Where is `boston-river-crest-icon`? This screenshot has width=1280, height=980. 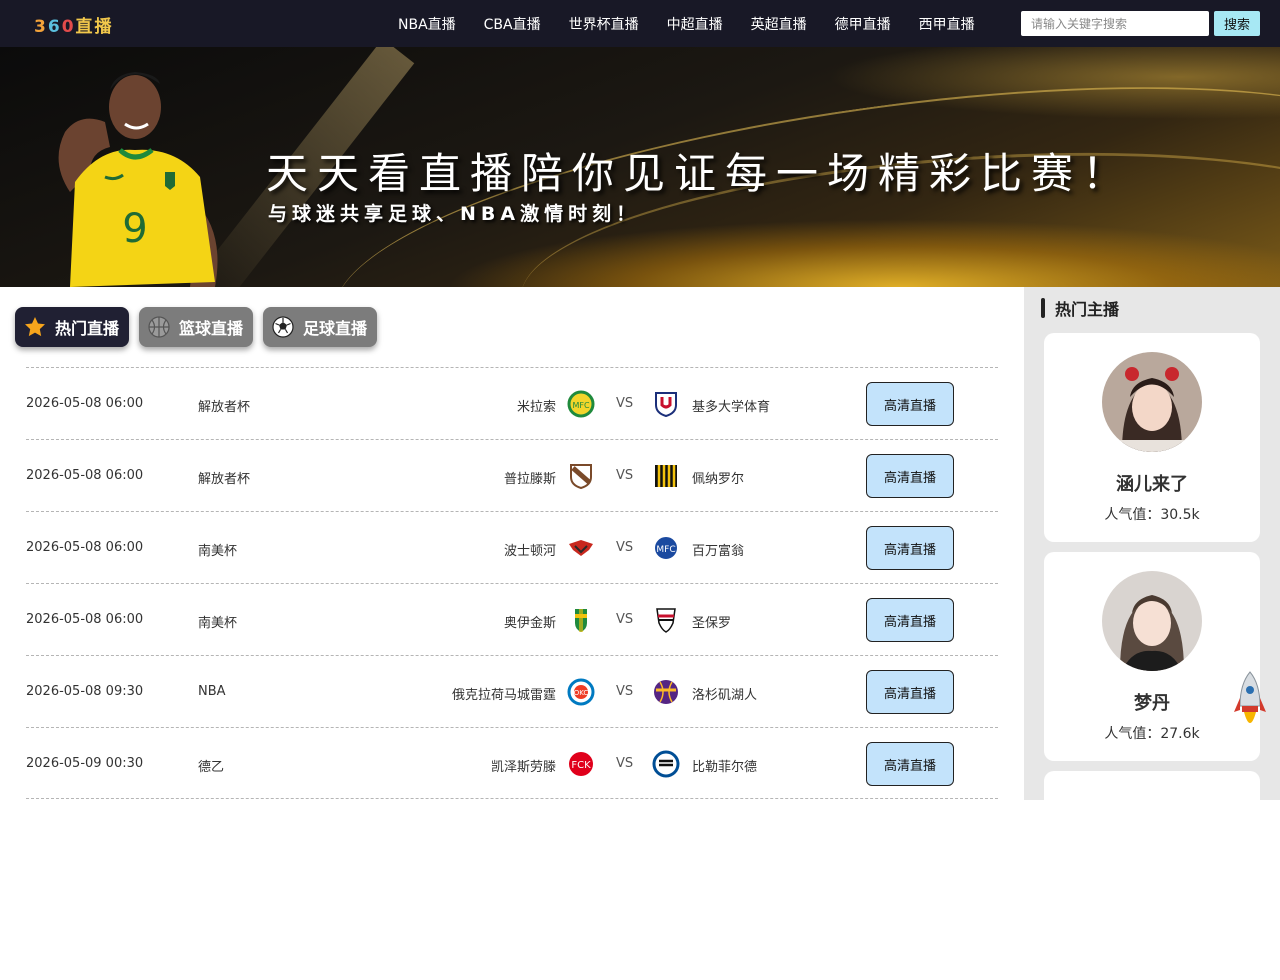 boston-river-crest-icon is located at coordinates (581, 548).